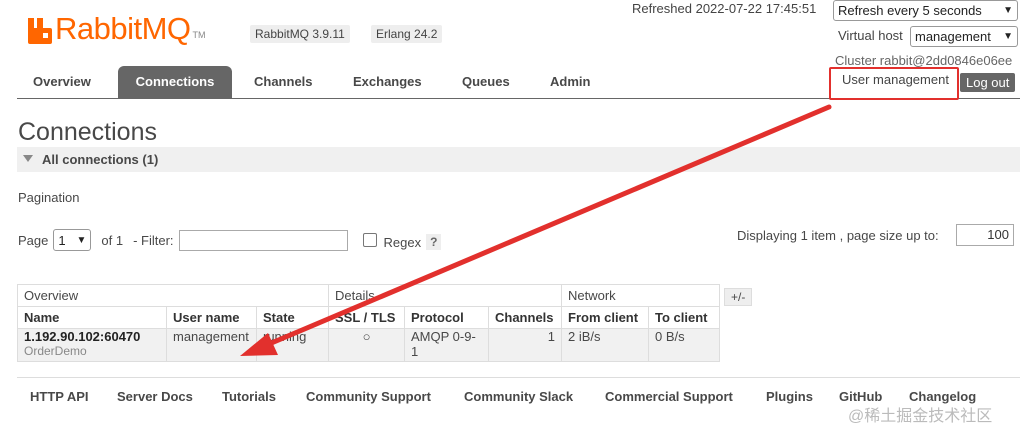 The image size is (1030, 436). Describe the element at coordinates (112, 240) in the screenshot. I see `page-count: of 1` at that location.